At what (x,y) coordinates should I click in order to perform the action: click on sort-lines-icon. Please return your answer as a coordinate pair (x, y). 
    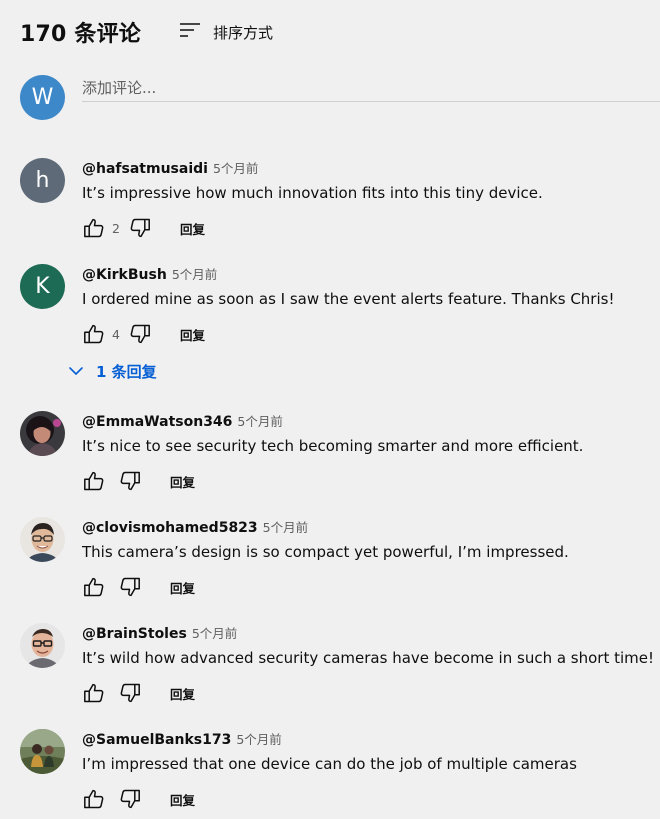
    Looking at the image, I should click on (190, 32).